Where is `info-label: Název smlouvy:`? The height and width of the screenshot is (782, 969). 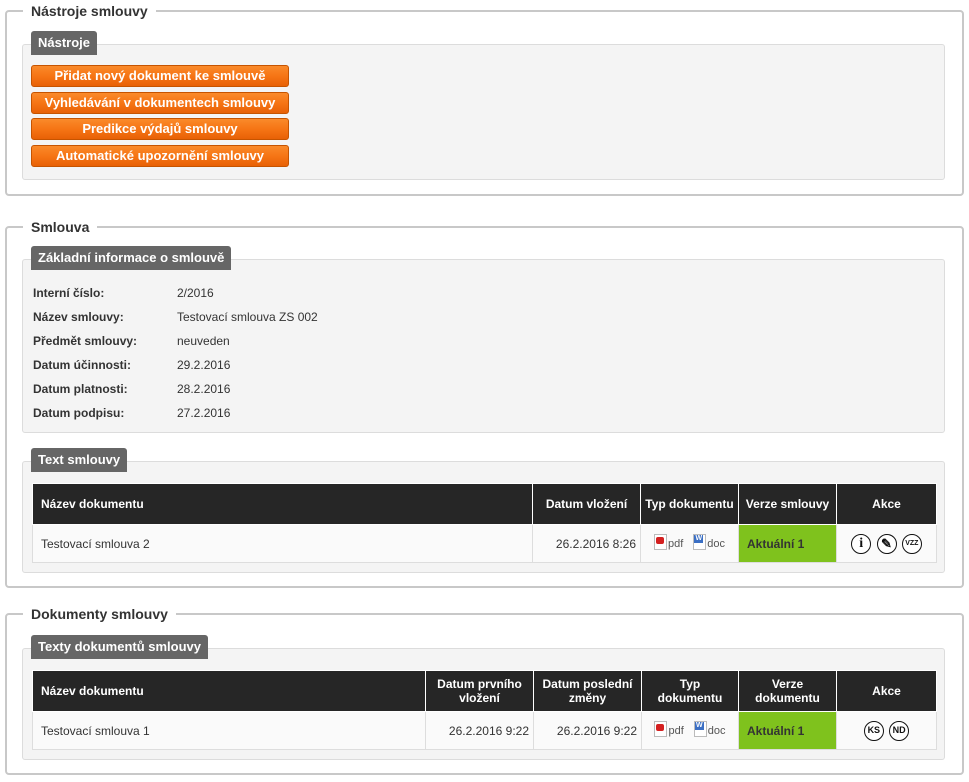
info-label: Název smlouvy: is located at coordinates (78, 317).